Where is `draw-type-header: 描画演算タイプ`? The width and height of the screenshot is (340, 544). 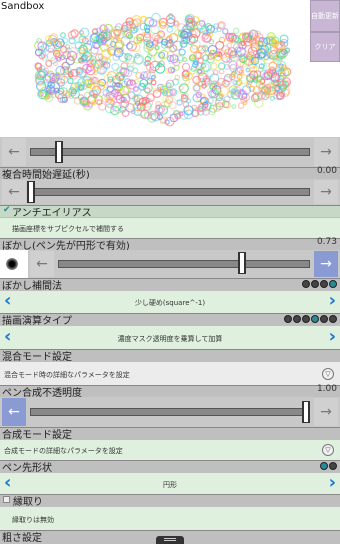 draw-type-header: 描画演算タイプ is located at coordinates (170, 320).